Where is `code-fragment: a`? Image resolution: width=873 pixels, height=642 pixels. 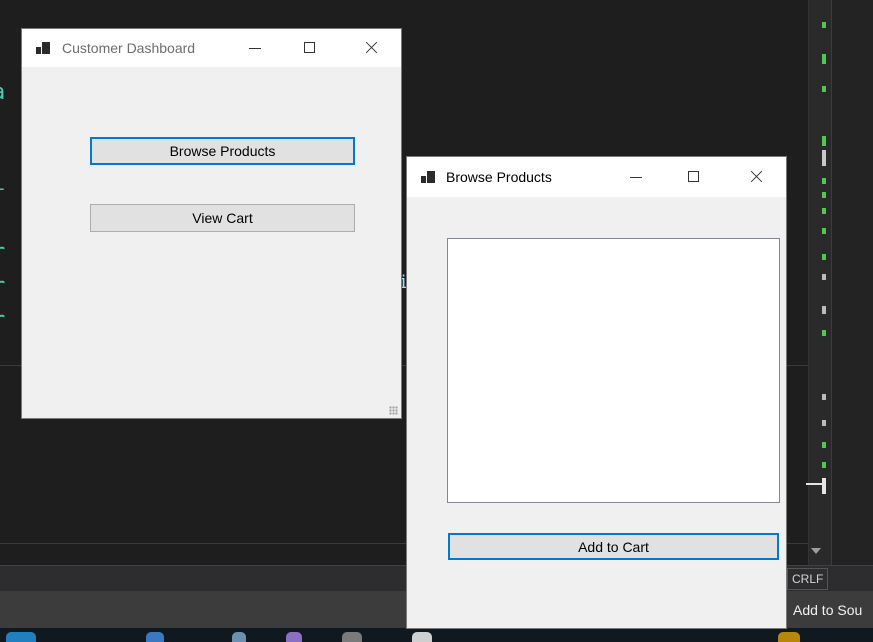 code-fragment: a is located at coordinates (2, 92).